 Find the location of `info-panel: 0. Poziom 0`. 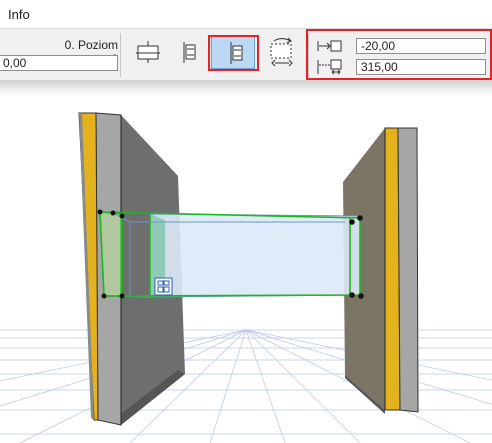

info-panel: 0. Poziom 0 is located at coordinates (246, 54).